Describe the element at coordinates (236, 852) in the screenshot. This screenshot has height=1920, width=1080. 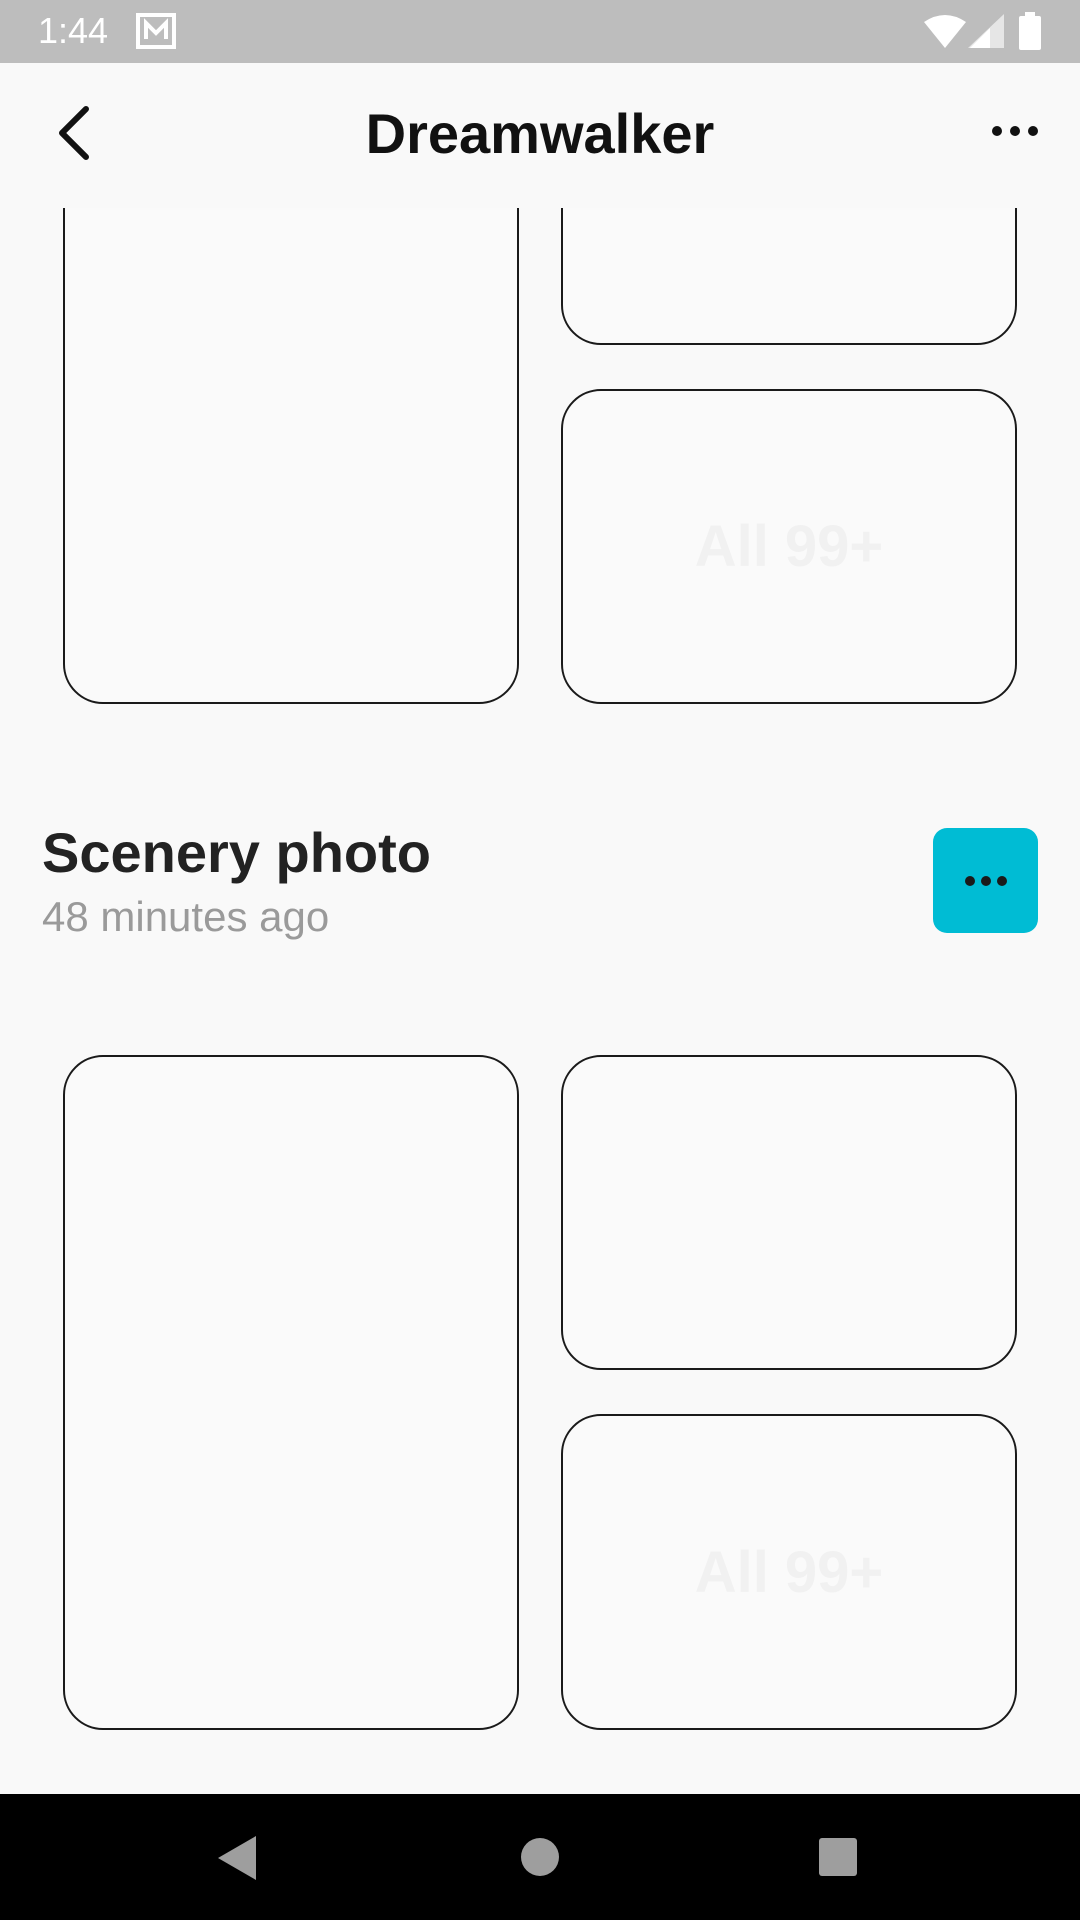
I see `album-2-title: Scenery photo` at that location.